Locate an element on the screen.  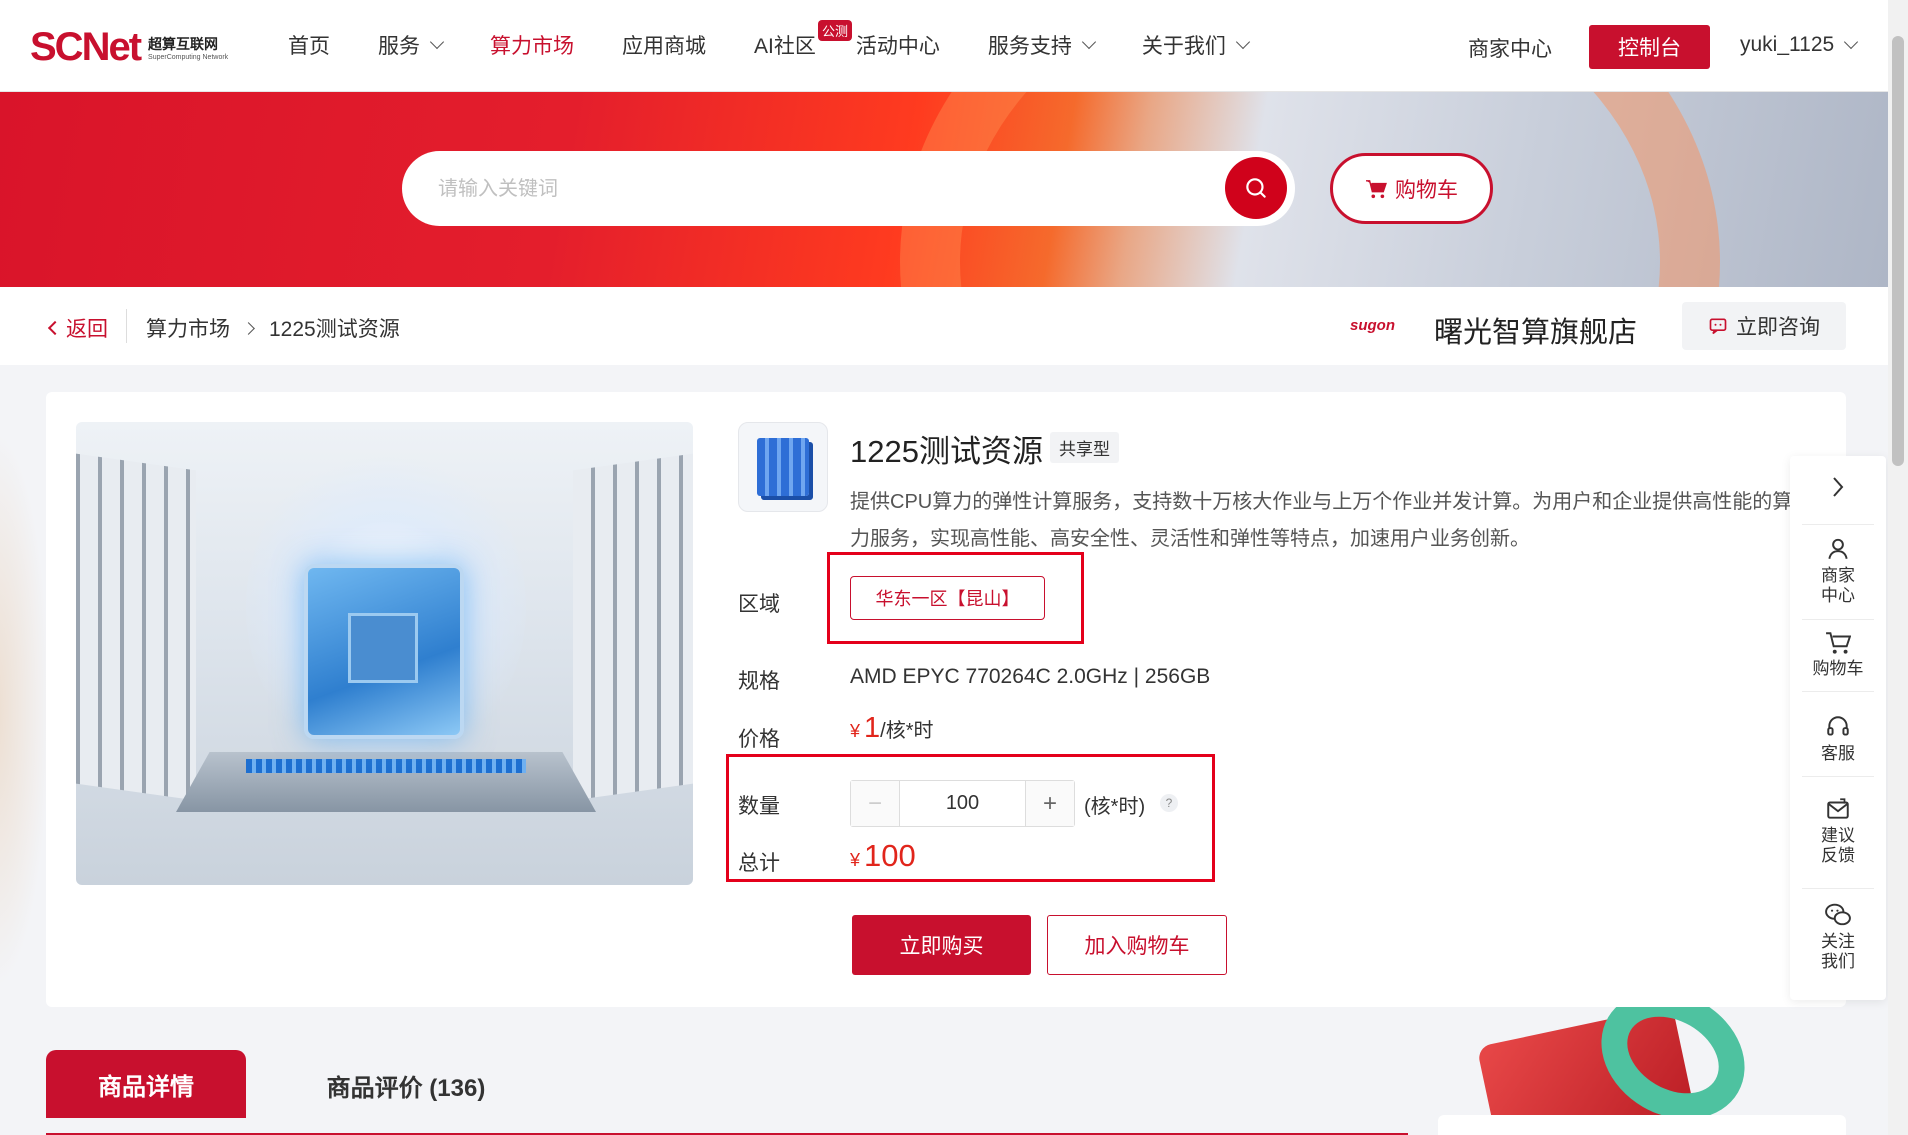
page-scrollbar is located at coordinates (1898, 567).